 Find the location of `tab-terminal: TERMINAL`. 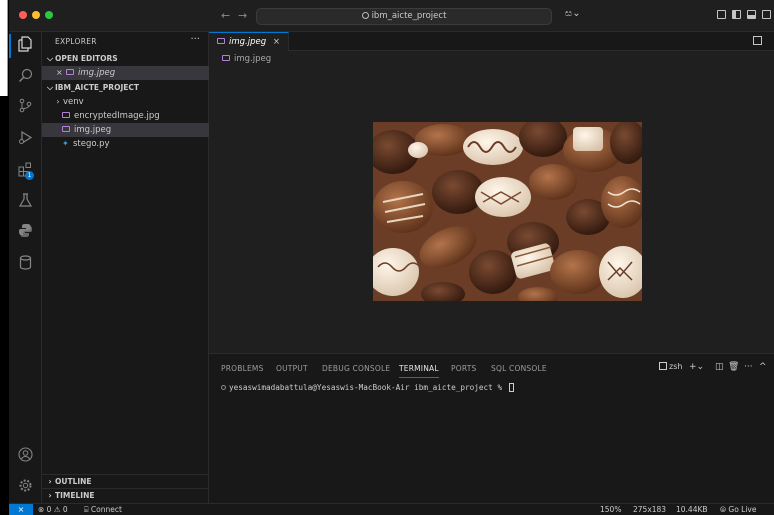

tab-terminal: TERMINAL is located at coordinates (419, 371).